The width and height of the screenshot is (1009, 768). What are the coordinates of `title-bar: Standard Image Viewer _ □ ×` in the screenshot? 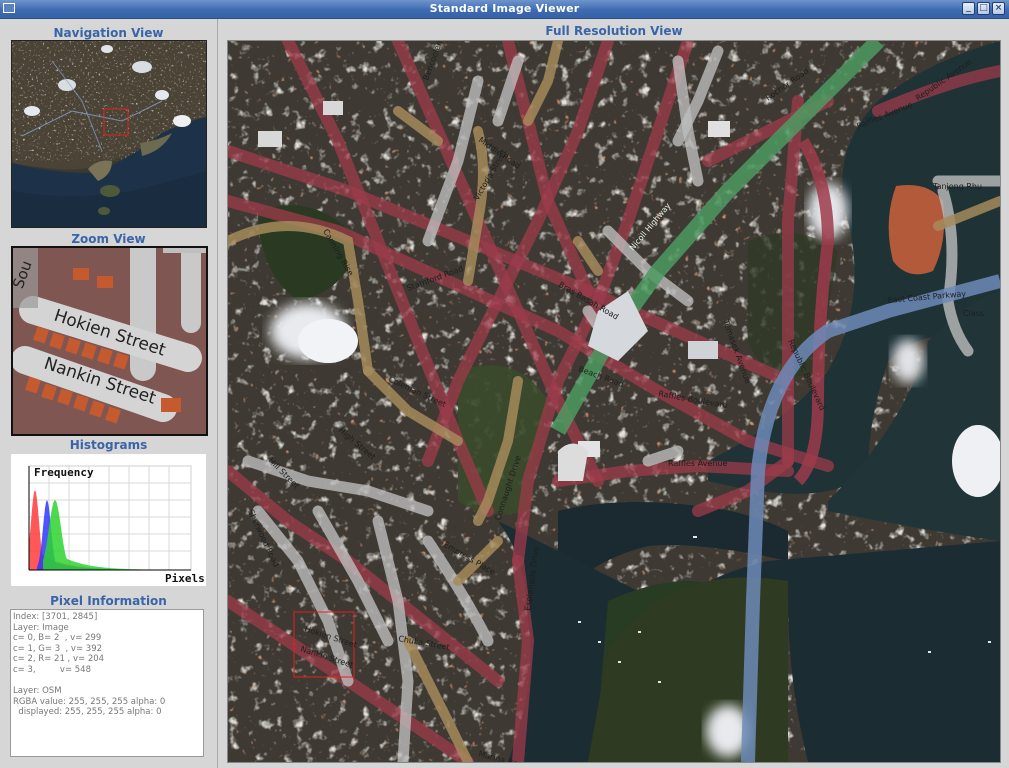 It's located at (504, 9).